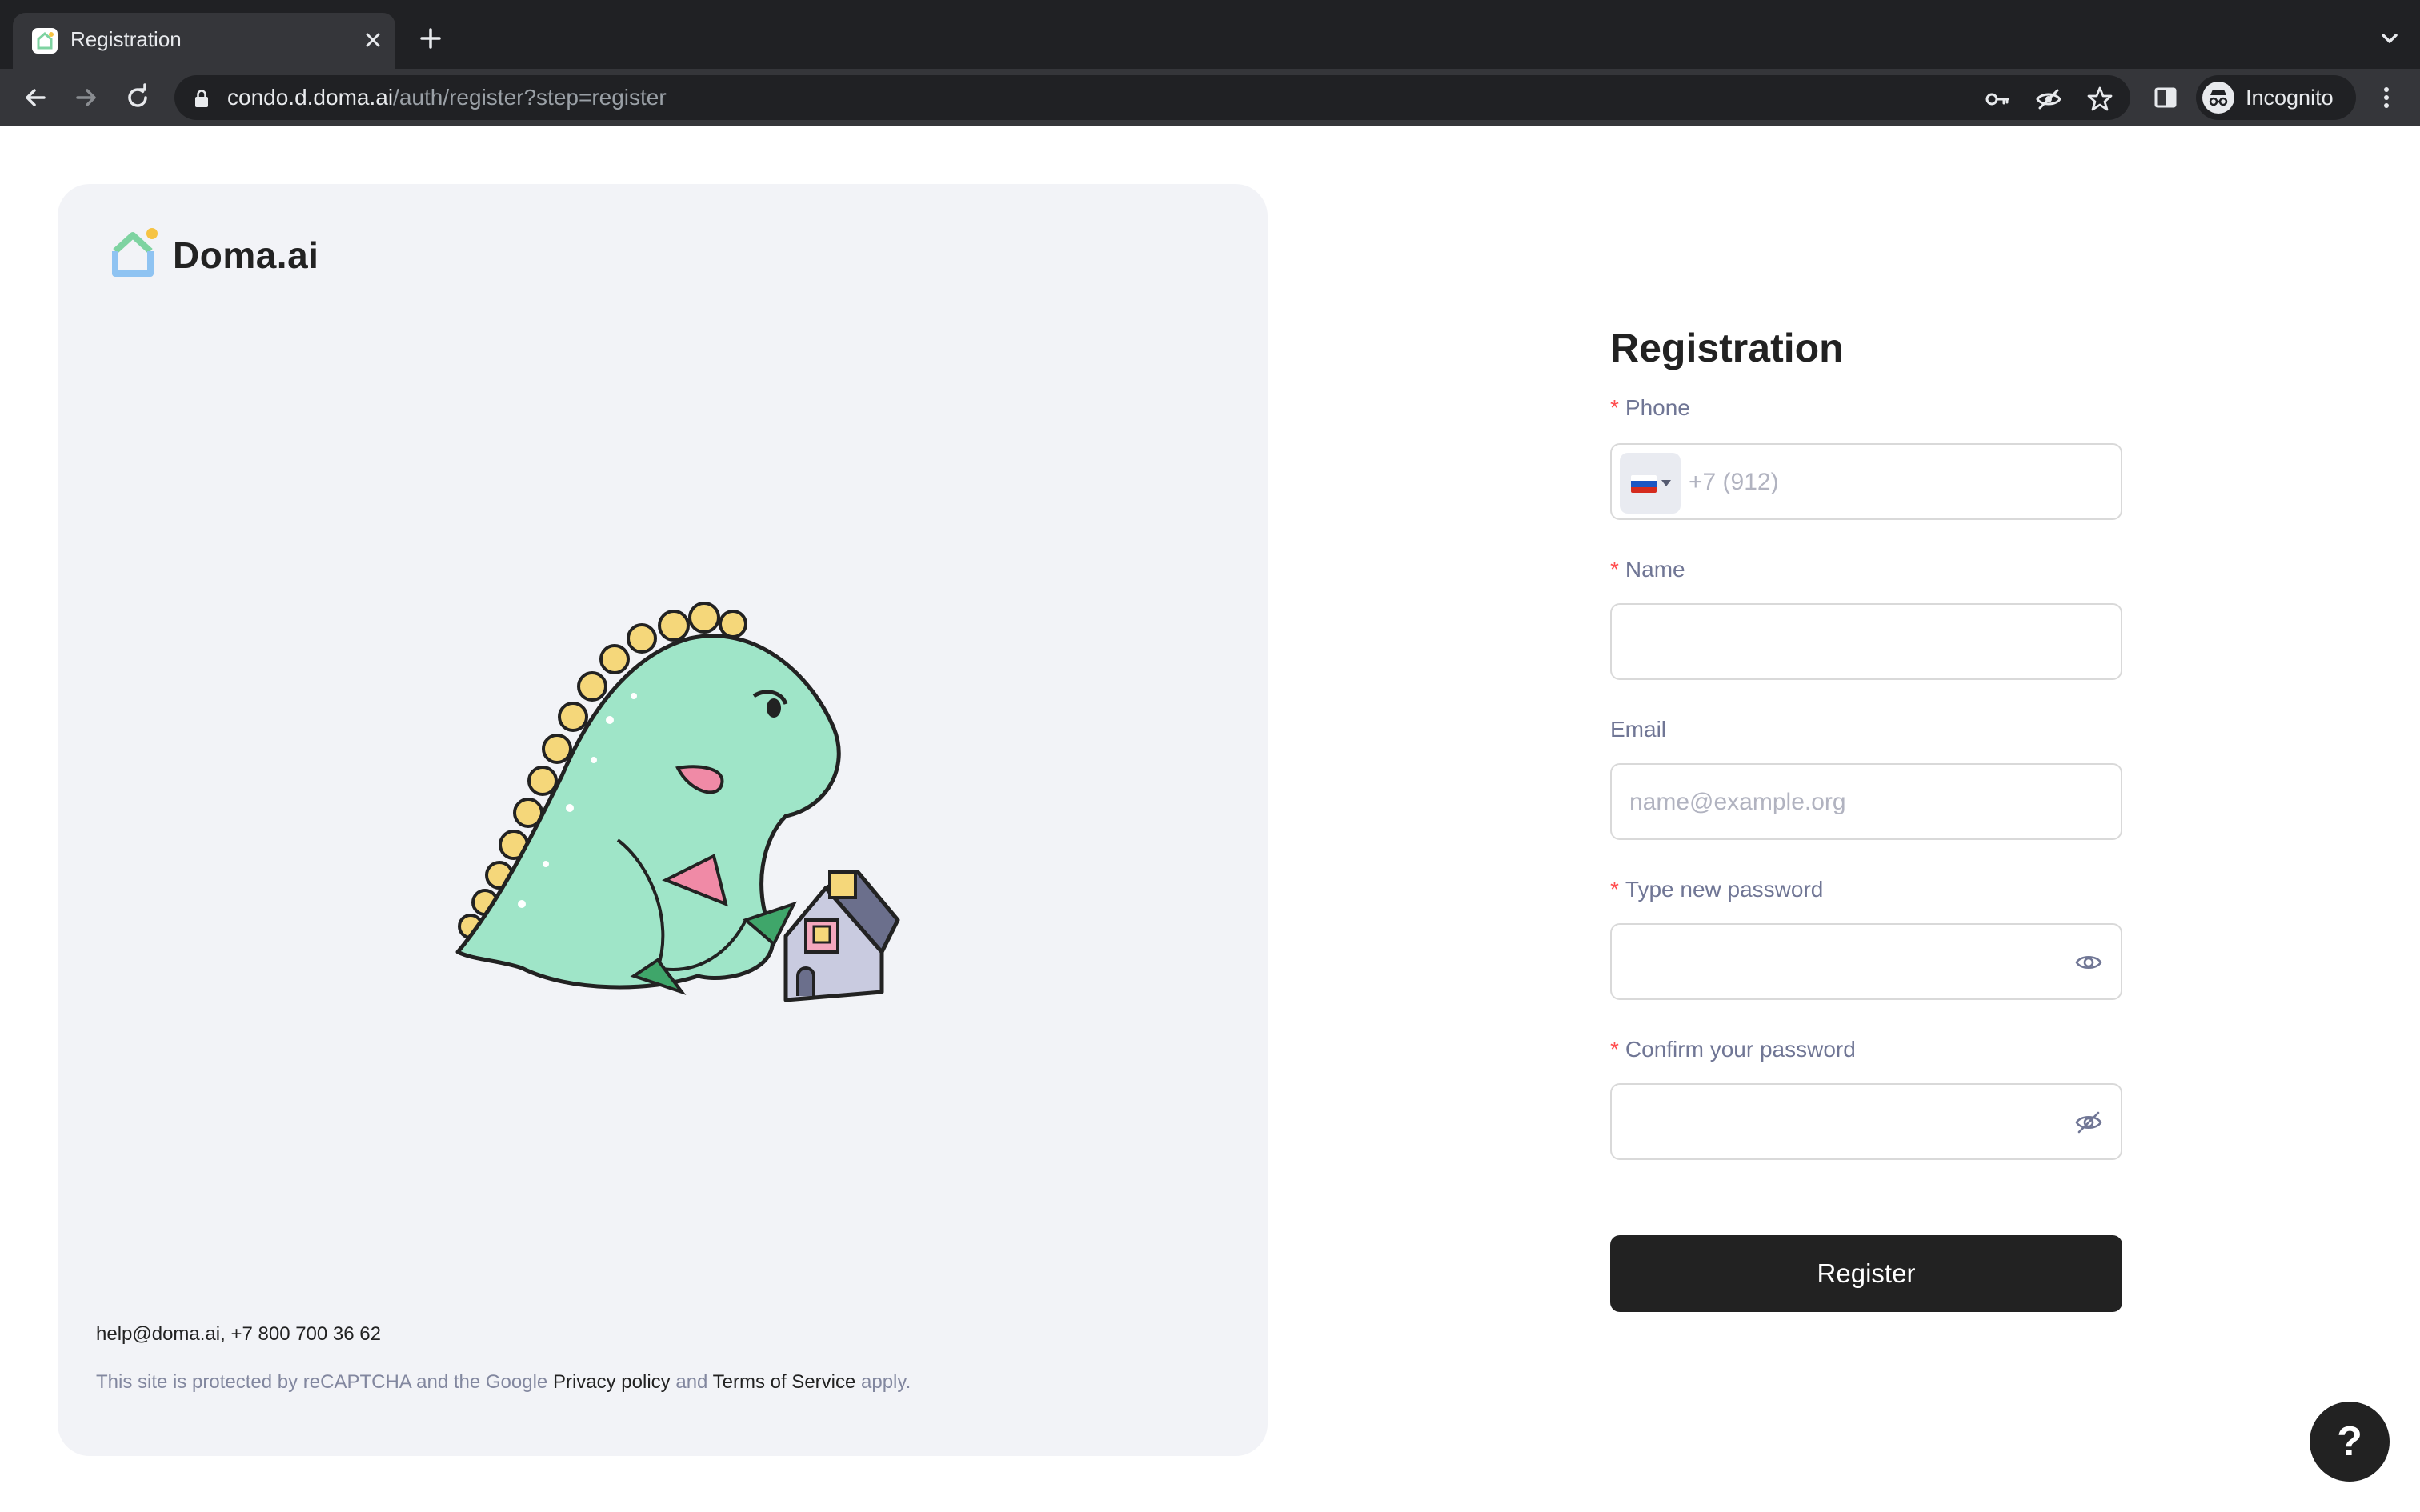  Describe the element at coordinates (45, 41) in the screenshot. I see `favicon-icon` at that location.